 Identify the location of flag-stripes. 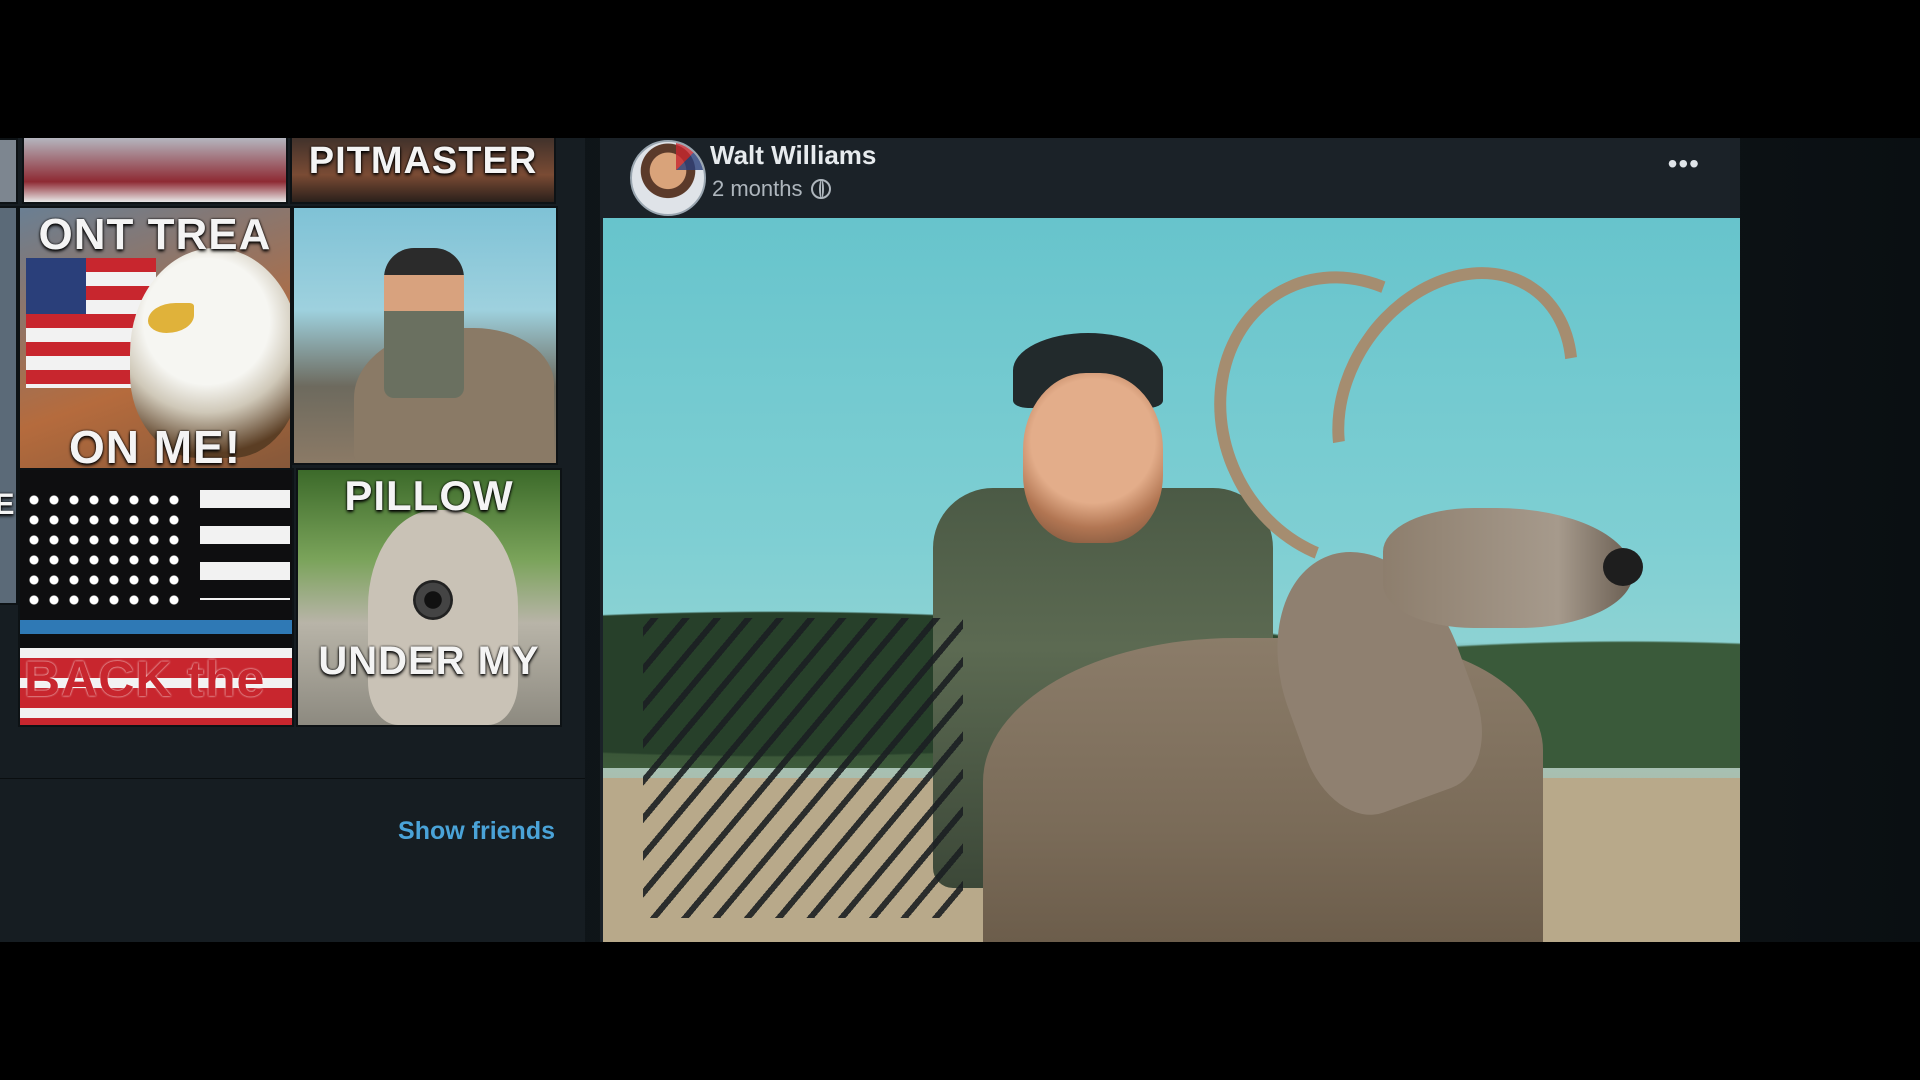
(245, 545).